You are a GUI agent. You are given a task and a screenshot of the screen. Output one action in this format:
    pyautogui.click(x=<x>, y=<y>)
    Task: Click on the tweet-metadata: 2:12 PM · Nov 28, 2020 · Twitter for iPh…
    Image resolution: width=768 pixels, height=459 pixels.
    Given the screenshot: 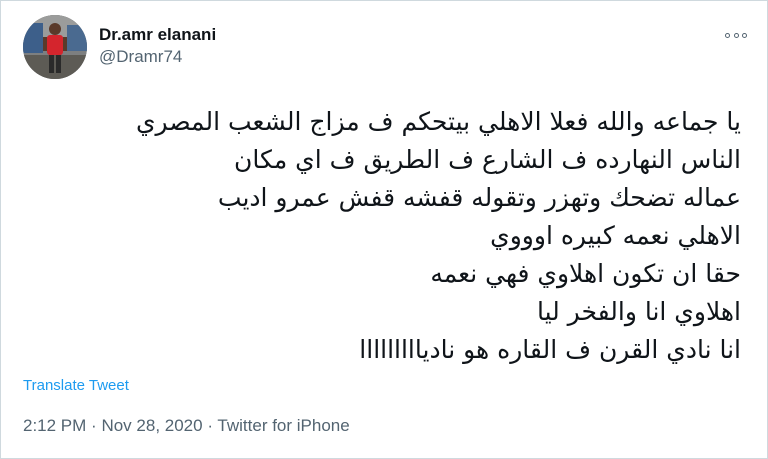 What is the action you would take?
    pyautogui.click(x=186, y=426)
    